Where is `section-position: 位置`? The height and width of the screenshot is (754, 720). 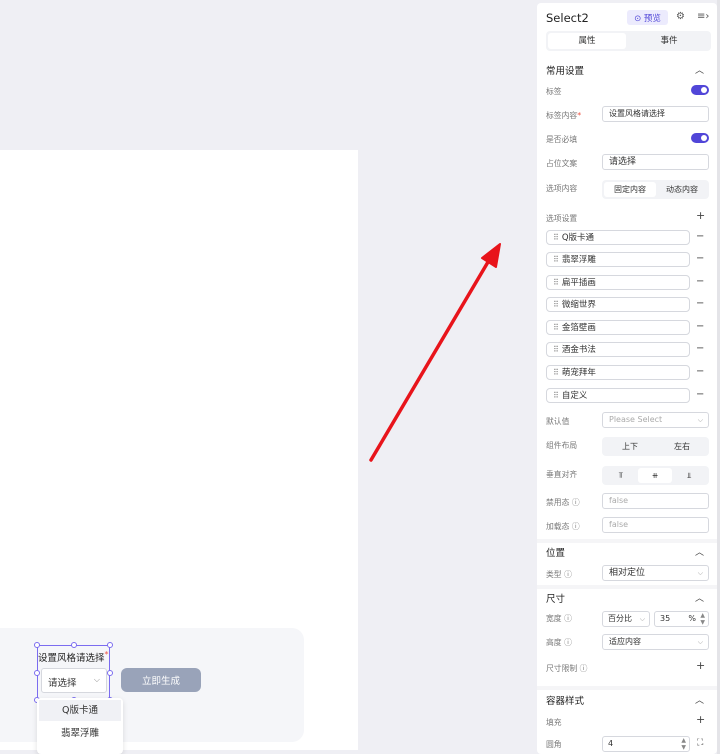
section-position: 位置 is located at coordinates (555, 552).